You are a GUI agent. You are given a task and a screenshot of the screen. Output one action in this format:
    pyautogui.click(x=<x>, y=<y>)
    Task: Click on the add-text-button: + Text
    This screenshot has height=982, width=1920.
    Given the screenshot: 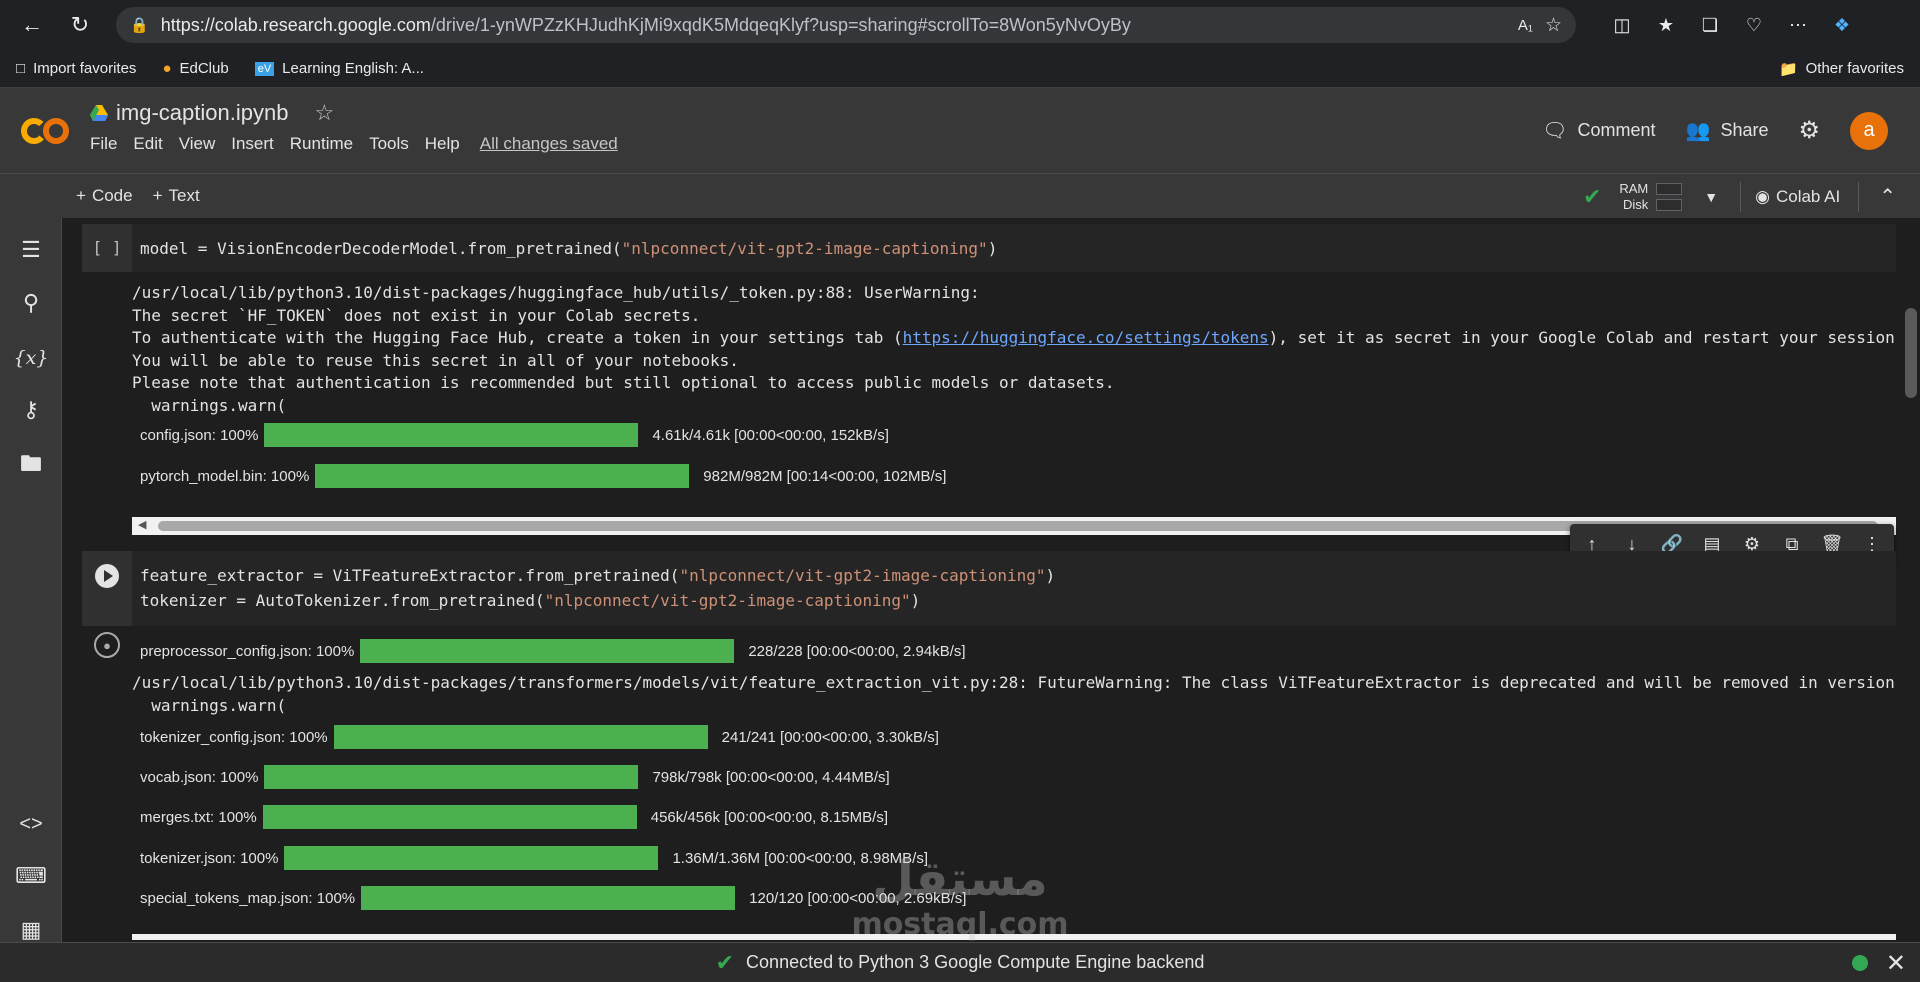 What is the action you would take?
    pyautogui.click(x=176, y=196)
    